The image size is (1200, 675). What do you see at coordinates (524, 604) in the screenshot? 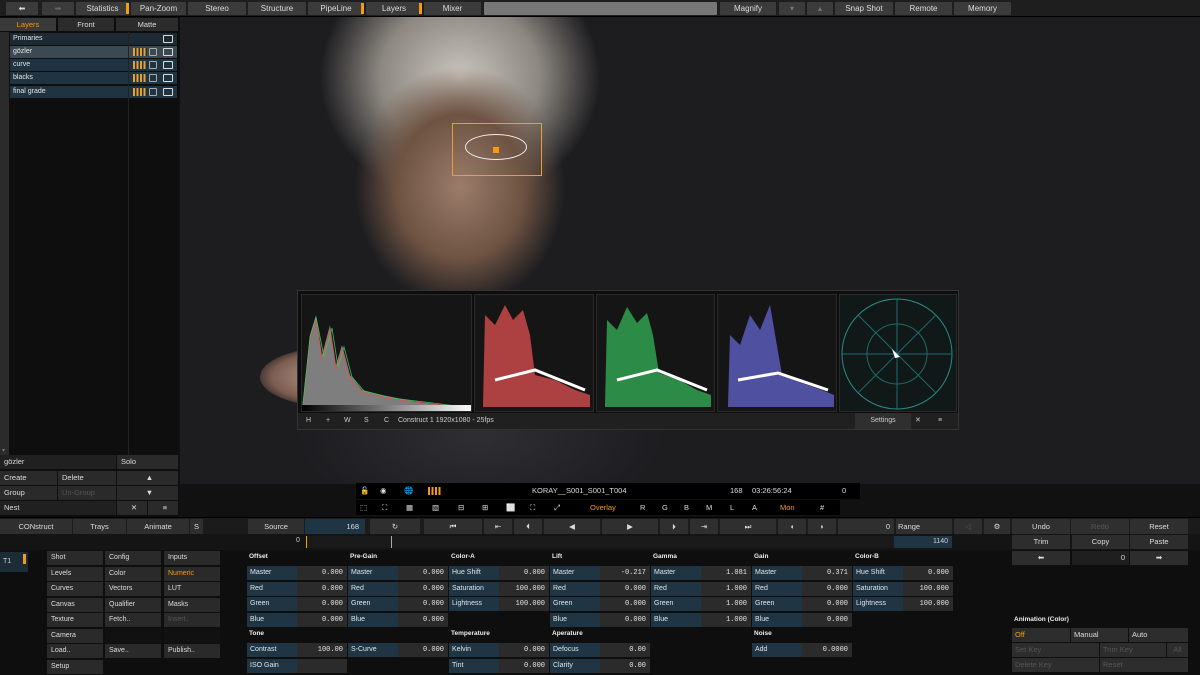
I see `colora-param-value: 100.000` at bounding box center [524, 604].